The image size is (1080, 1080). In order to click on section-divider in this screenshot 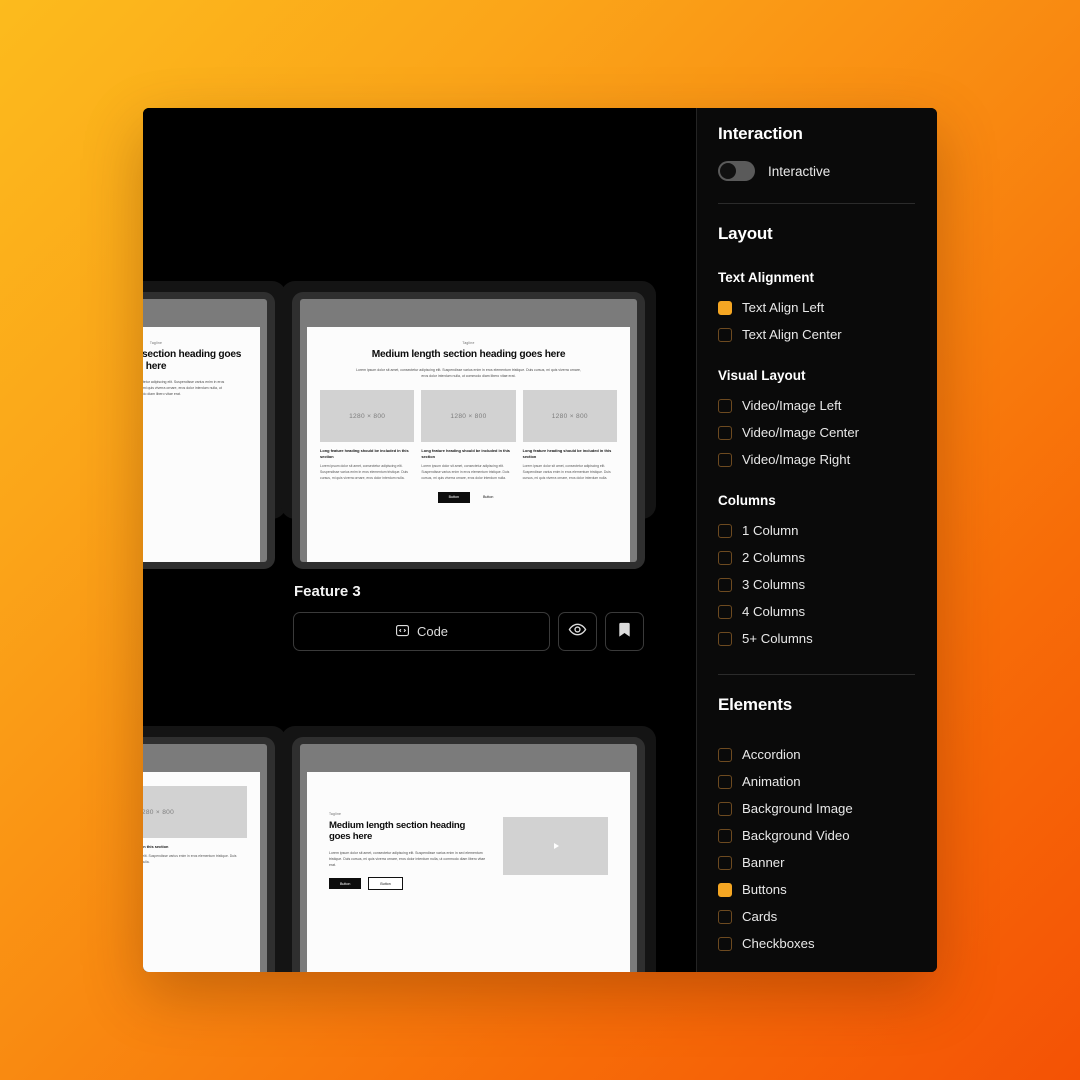, I will do `click(816, 674)`.